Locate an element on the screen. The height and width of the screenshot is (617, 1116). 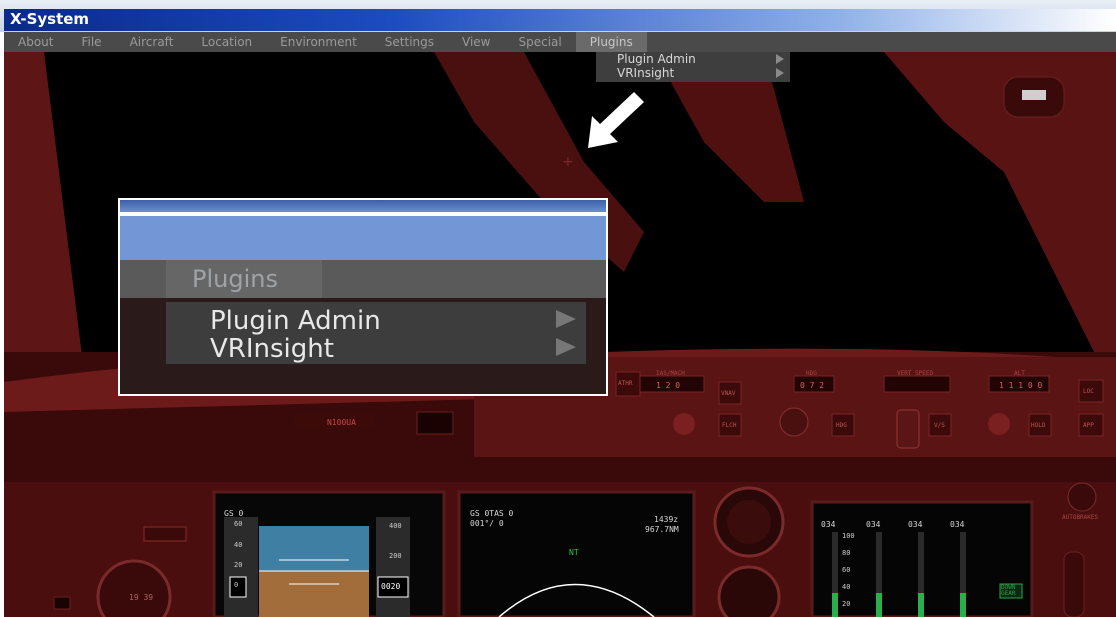
nd-gs-tas: GS 0TAS 0 is located at coordinates (492, 513).